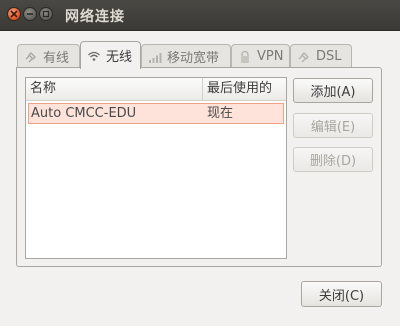 This screenshot has height=326, width=400. Describe the element at coordinates (94, 56) in the screenshot. I see `wifi-icon` at that location.